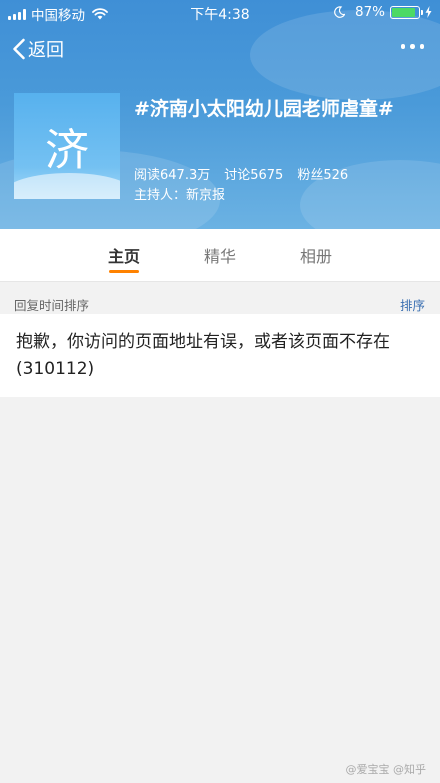 This screenshot has height=783, width=440. I want to click on tab-label: 相册, so click(315, 256).